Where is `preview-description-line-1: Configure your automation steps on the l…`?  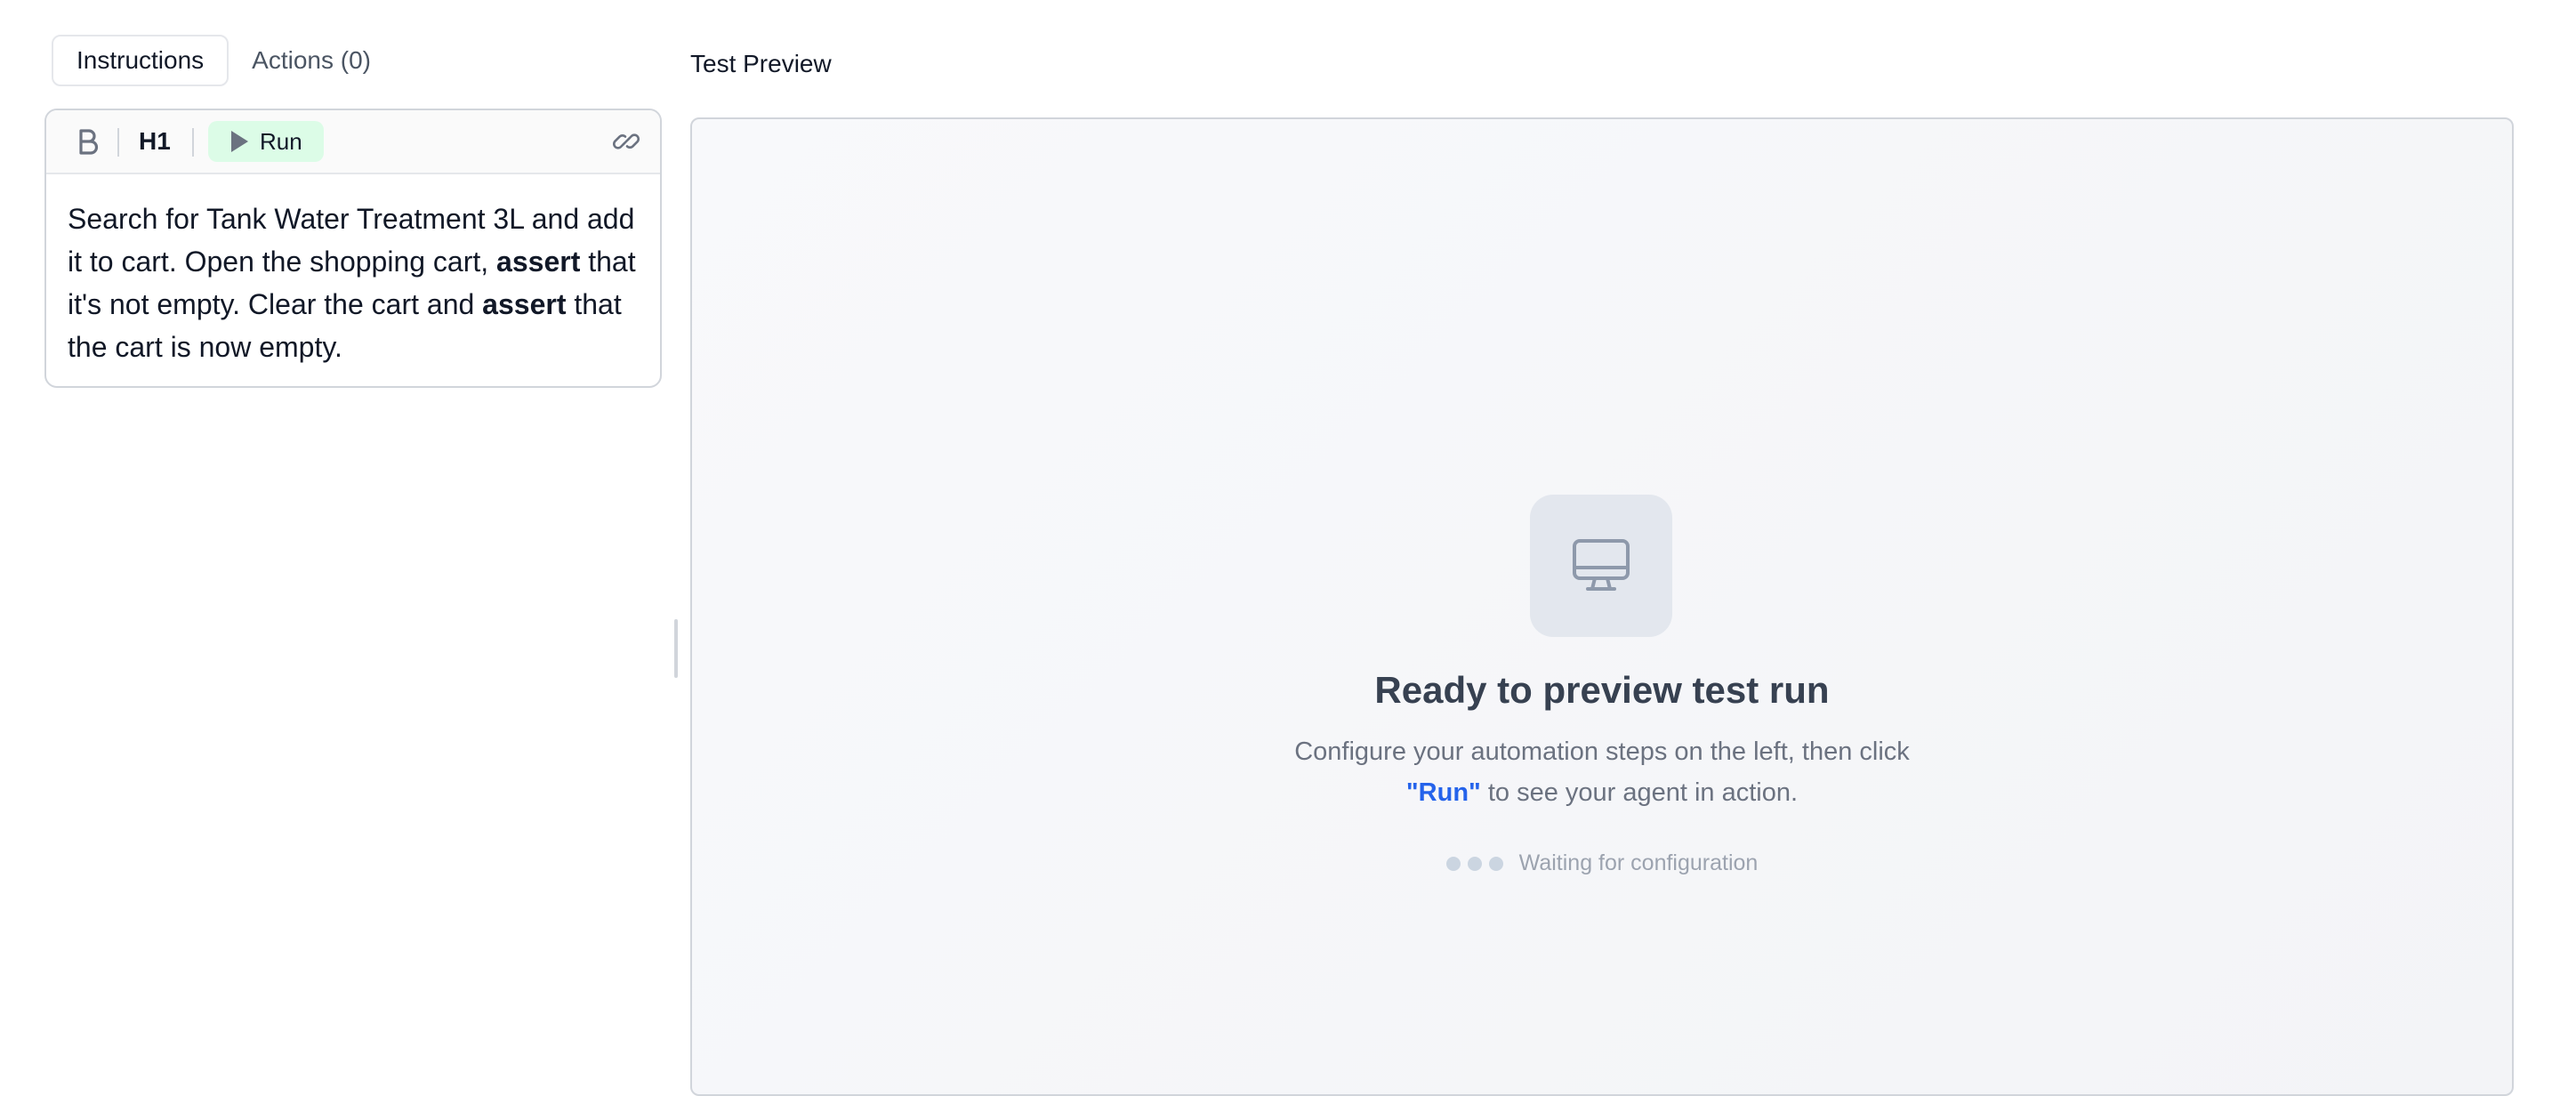 preview-description-line-1: Configure your automation steps on the l… is located at coordinates (1602, 751).